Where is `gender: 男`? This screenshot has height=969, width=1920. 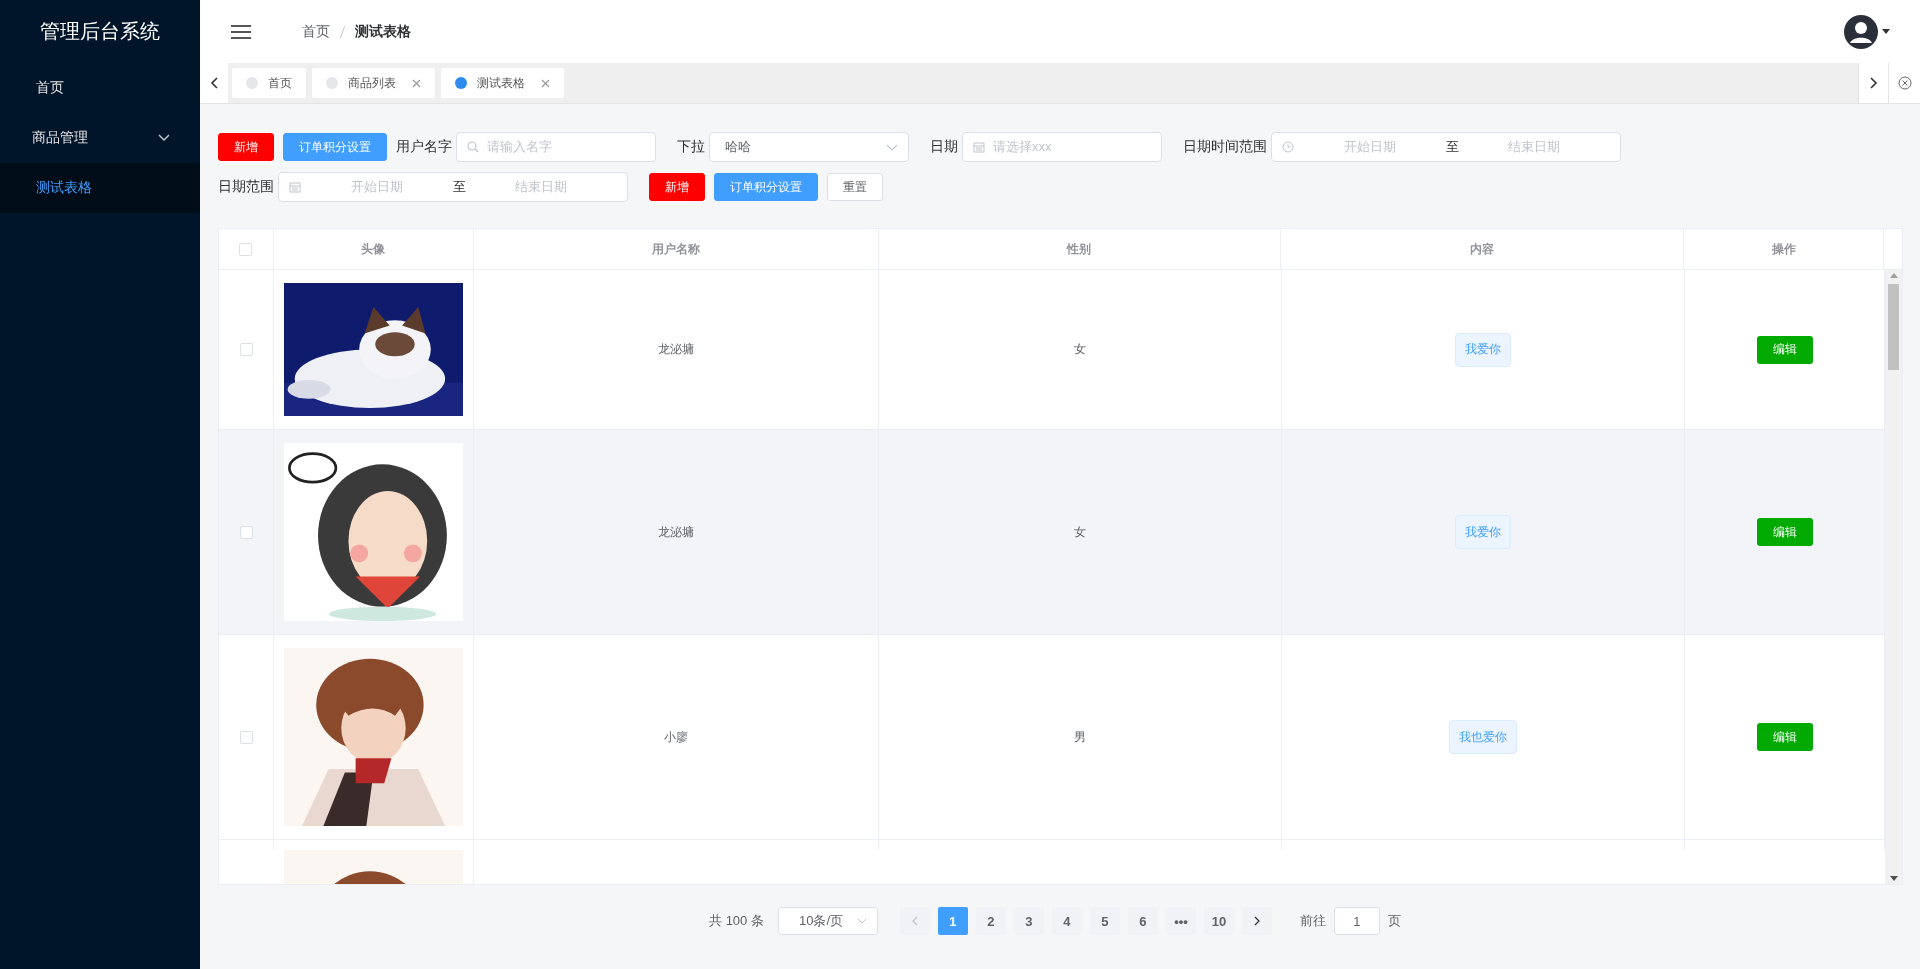
gender: 男 is located at coordinates (1080, 737).